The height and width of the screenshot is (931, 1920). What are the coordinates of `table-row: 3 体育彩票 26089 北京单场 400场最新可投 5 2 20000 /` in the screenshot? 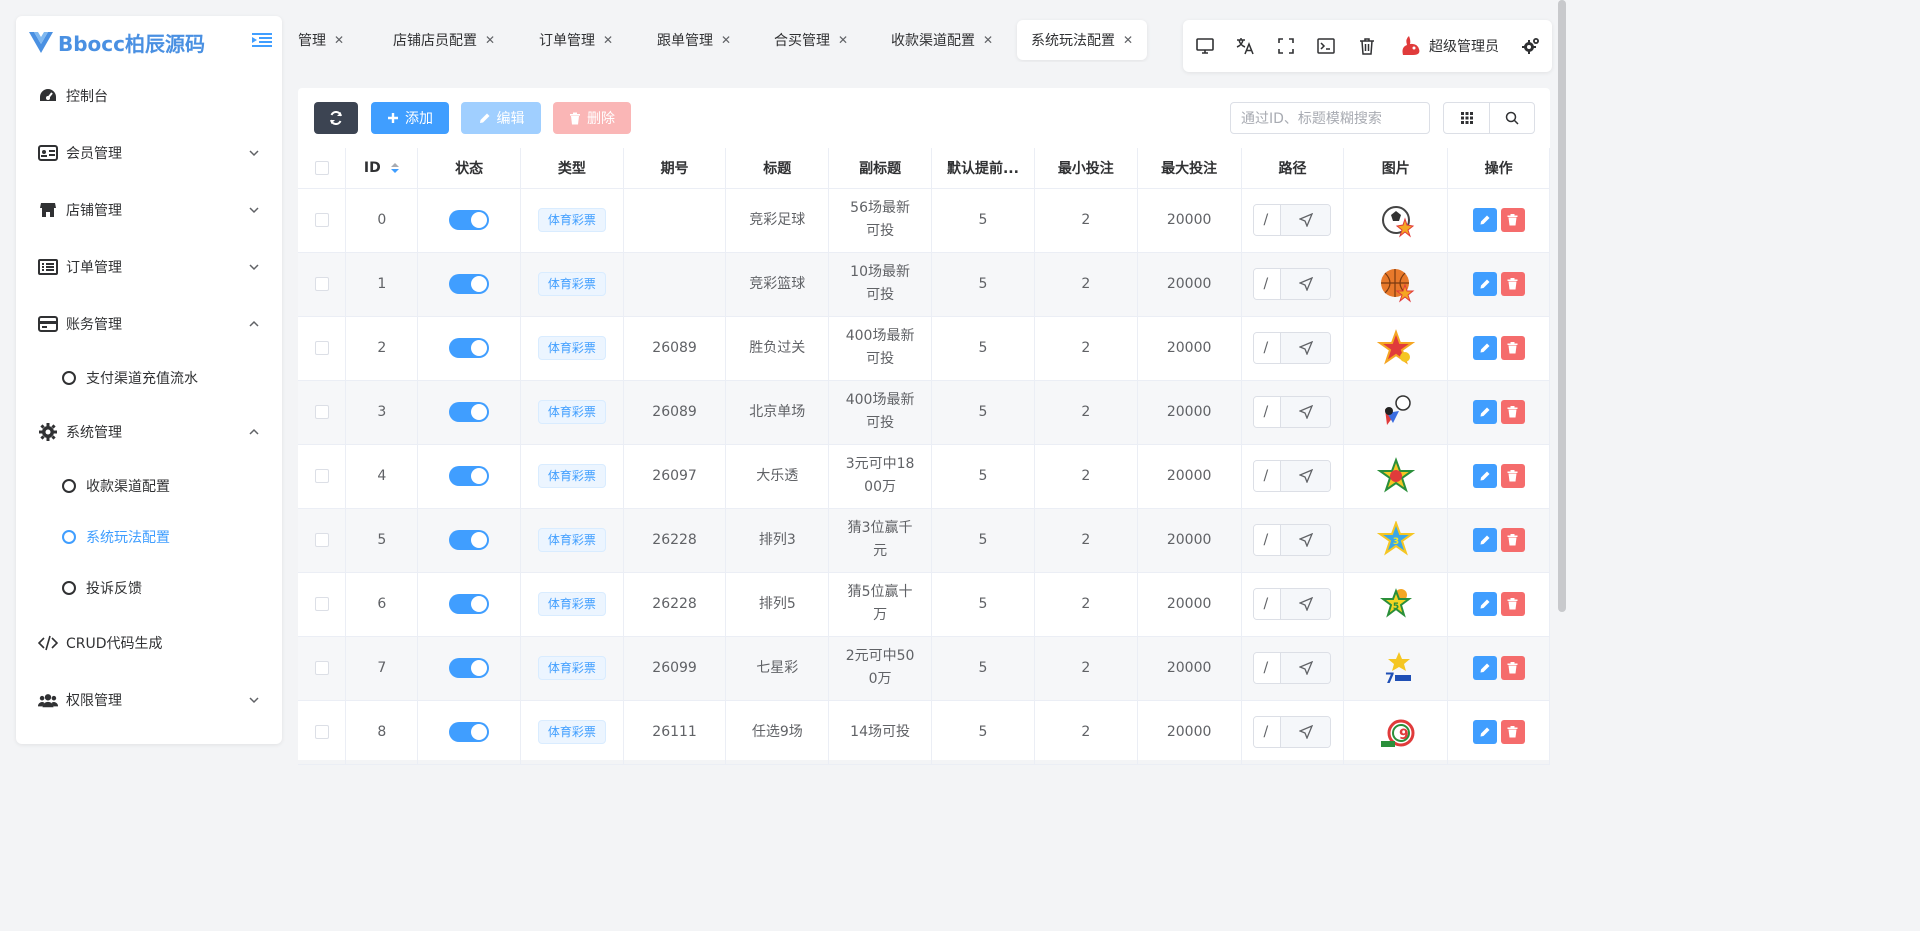 It's located at (924, 412).